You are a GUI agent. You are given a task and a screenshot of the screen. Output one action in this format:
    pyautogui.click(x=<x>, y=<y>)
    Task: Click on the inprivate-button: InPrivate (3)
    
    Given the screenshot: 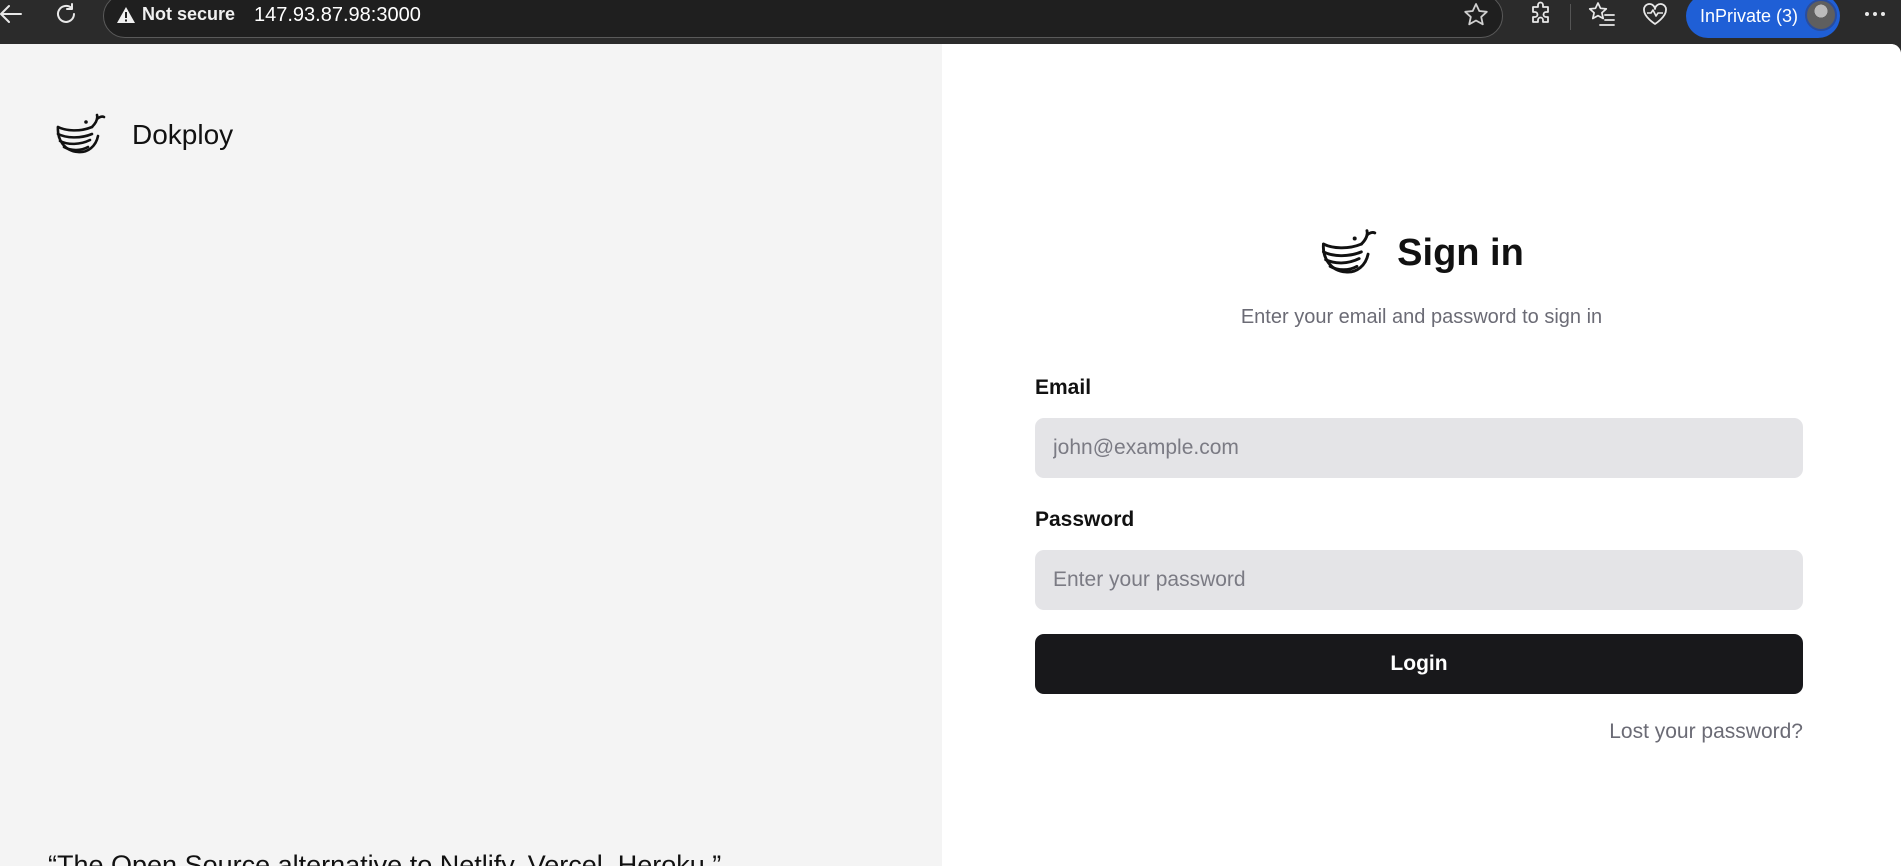 What is the action you would take?
    pyautogui.click(x=1763, y=19)
    